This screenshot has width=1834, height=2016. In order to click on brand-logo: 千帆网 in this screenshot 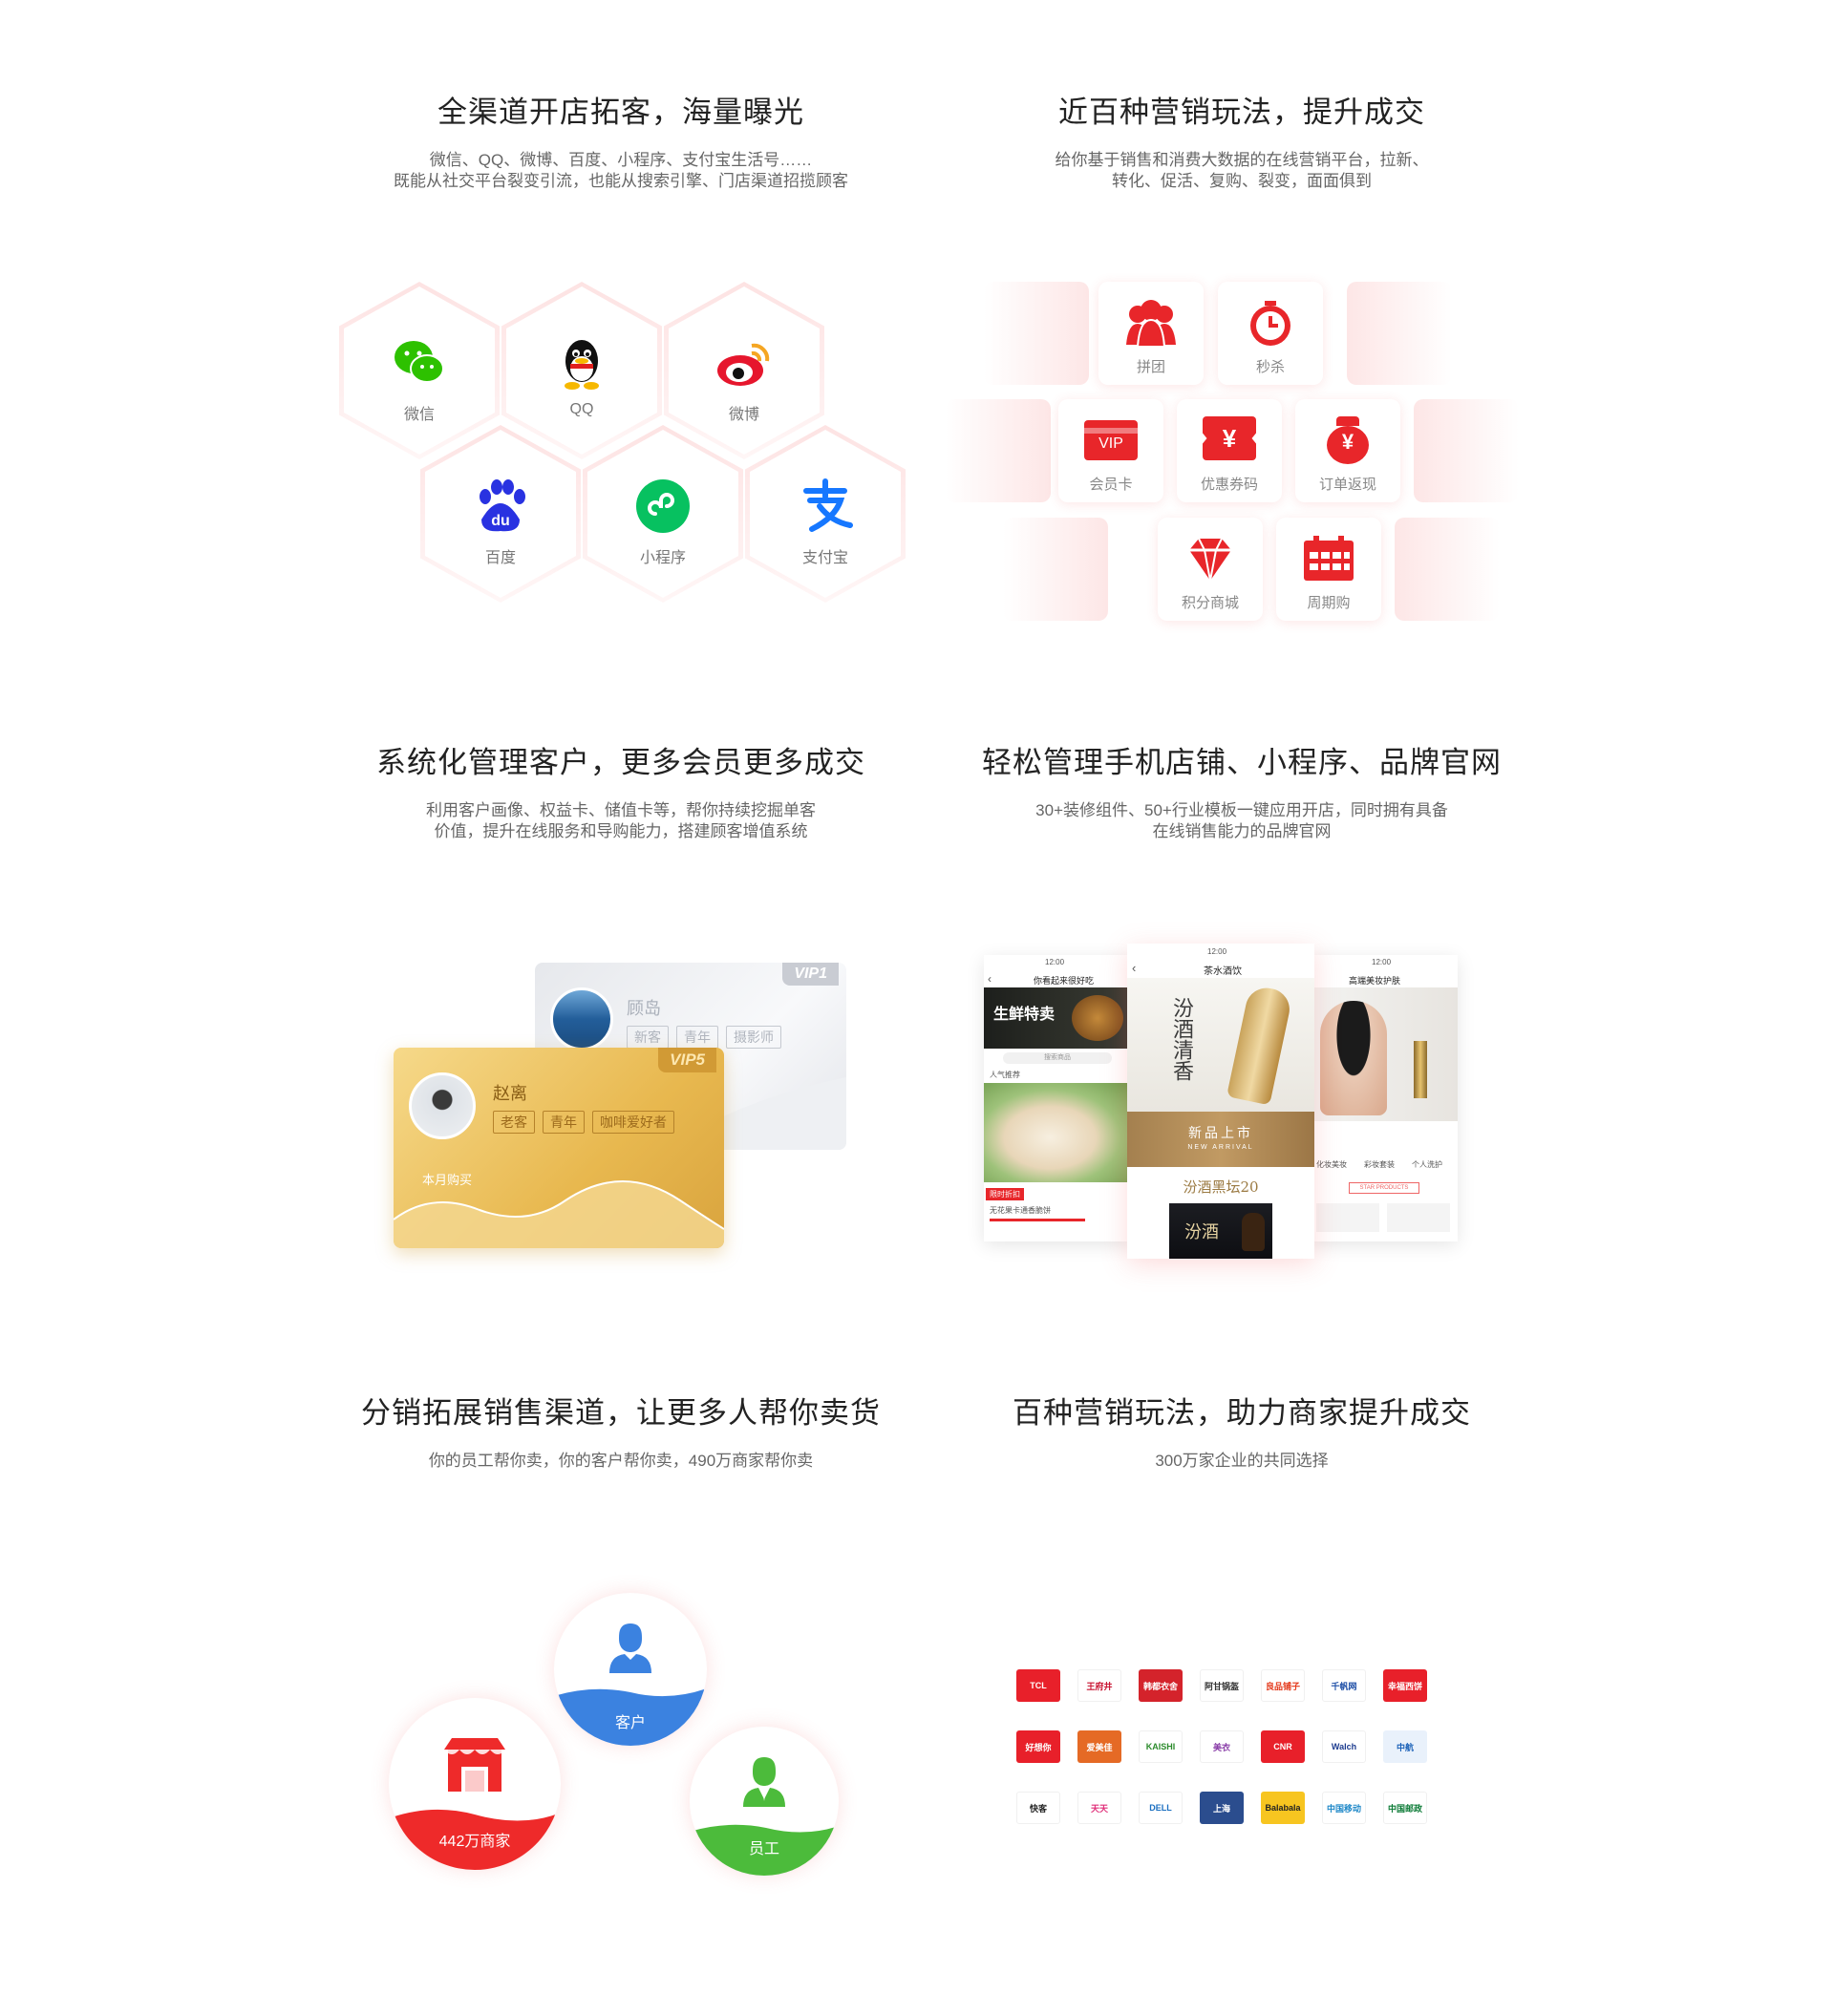, I will do `click(1344, 1685)`.